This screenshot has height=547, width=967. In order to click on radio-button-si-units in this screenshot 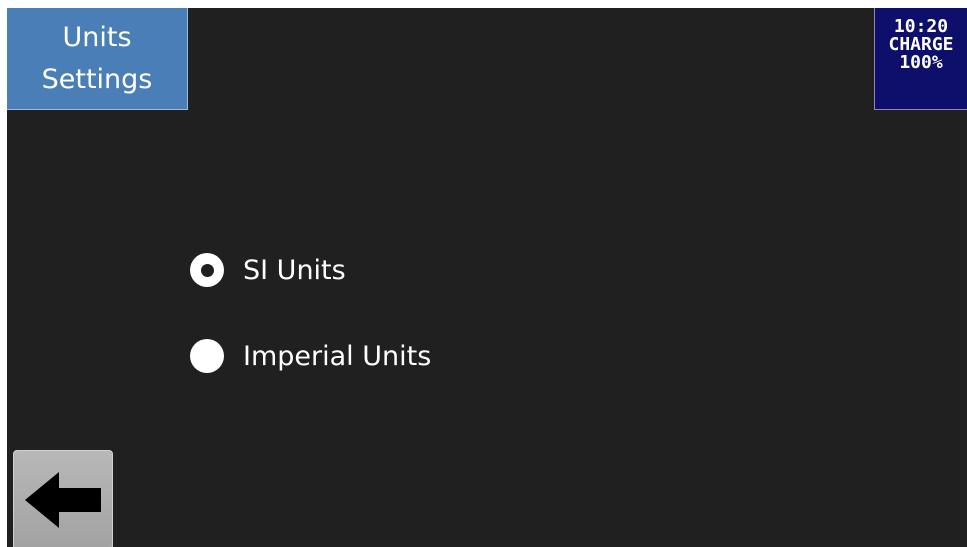, I will do `click(207, 270)`.